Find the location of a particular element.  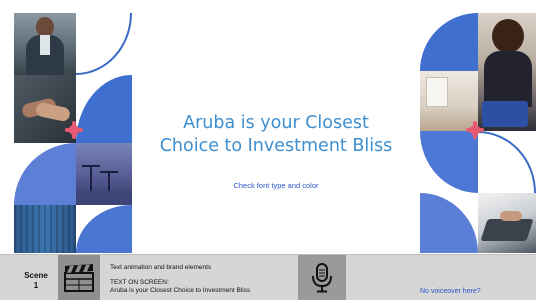

scene-indicator: Scene 1 is located at coordinates (36, 281).